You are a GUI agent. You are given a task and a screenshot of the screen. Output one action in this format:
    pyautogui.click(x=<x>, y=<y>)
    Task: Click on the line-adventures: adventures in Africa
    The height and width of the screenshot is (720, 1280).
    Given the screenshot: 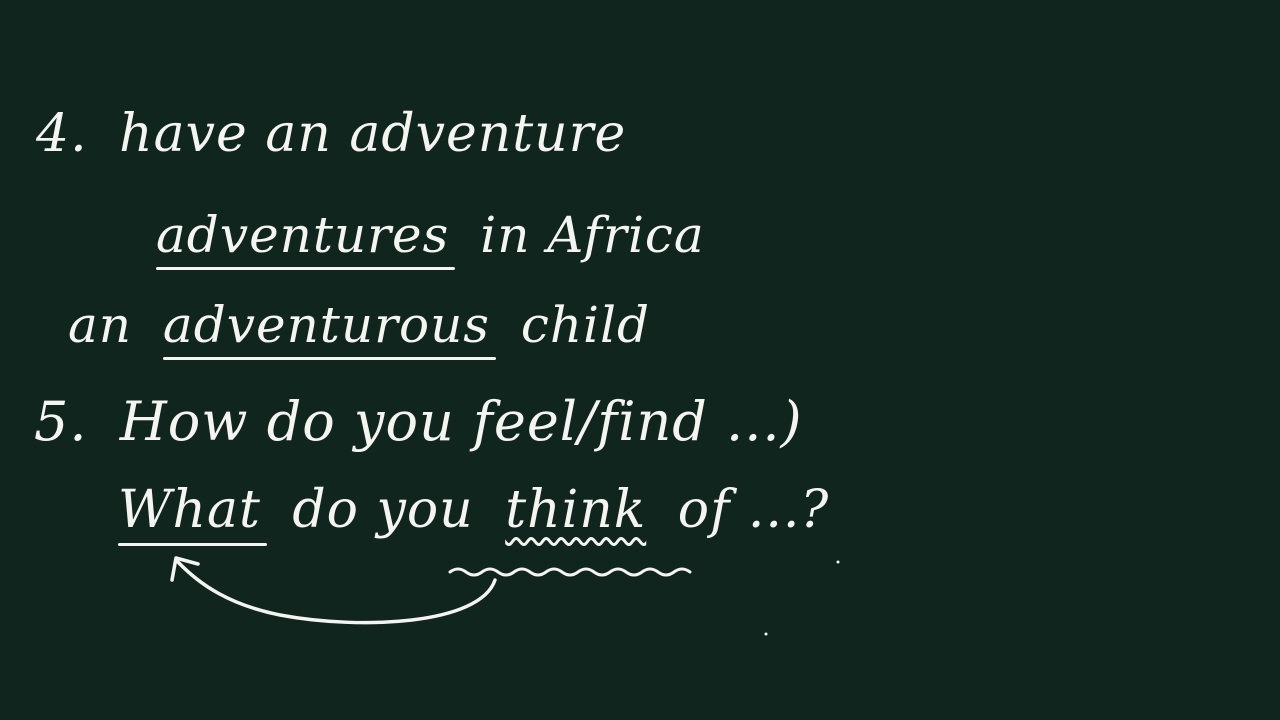 What is the action you would take?
    pyautogui.click(x=430, y=238)
    